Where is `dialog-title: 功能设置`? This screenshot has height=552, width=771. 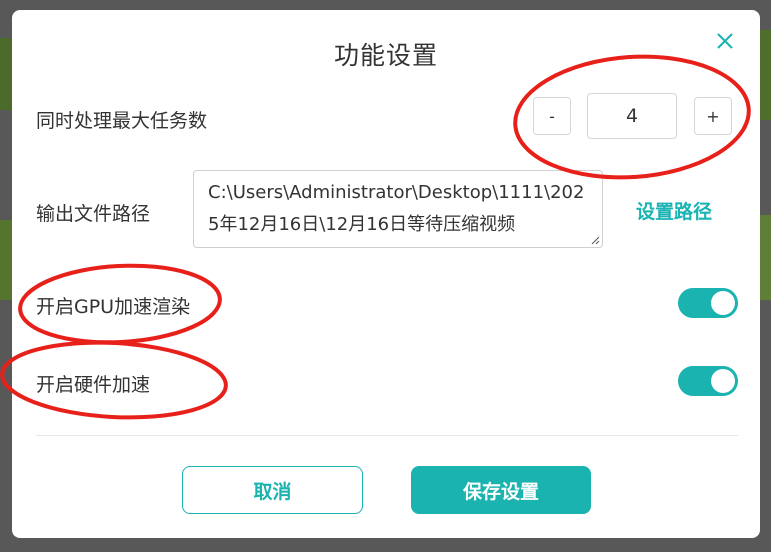
dialog-title: 功能设置 is located at coordinates (385, 55).